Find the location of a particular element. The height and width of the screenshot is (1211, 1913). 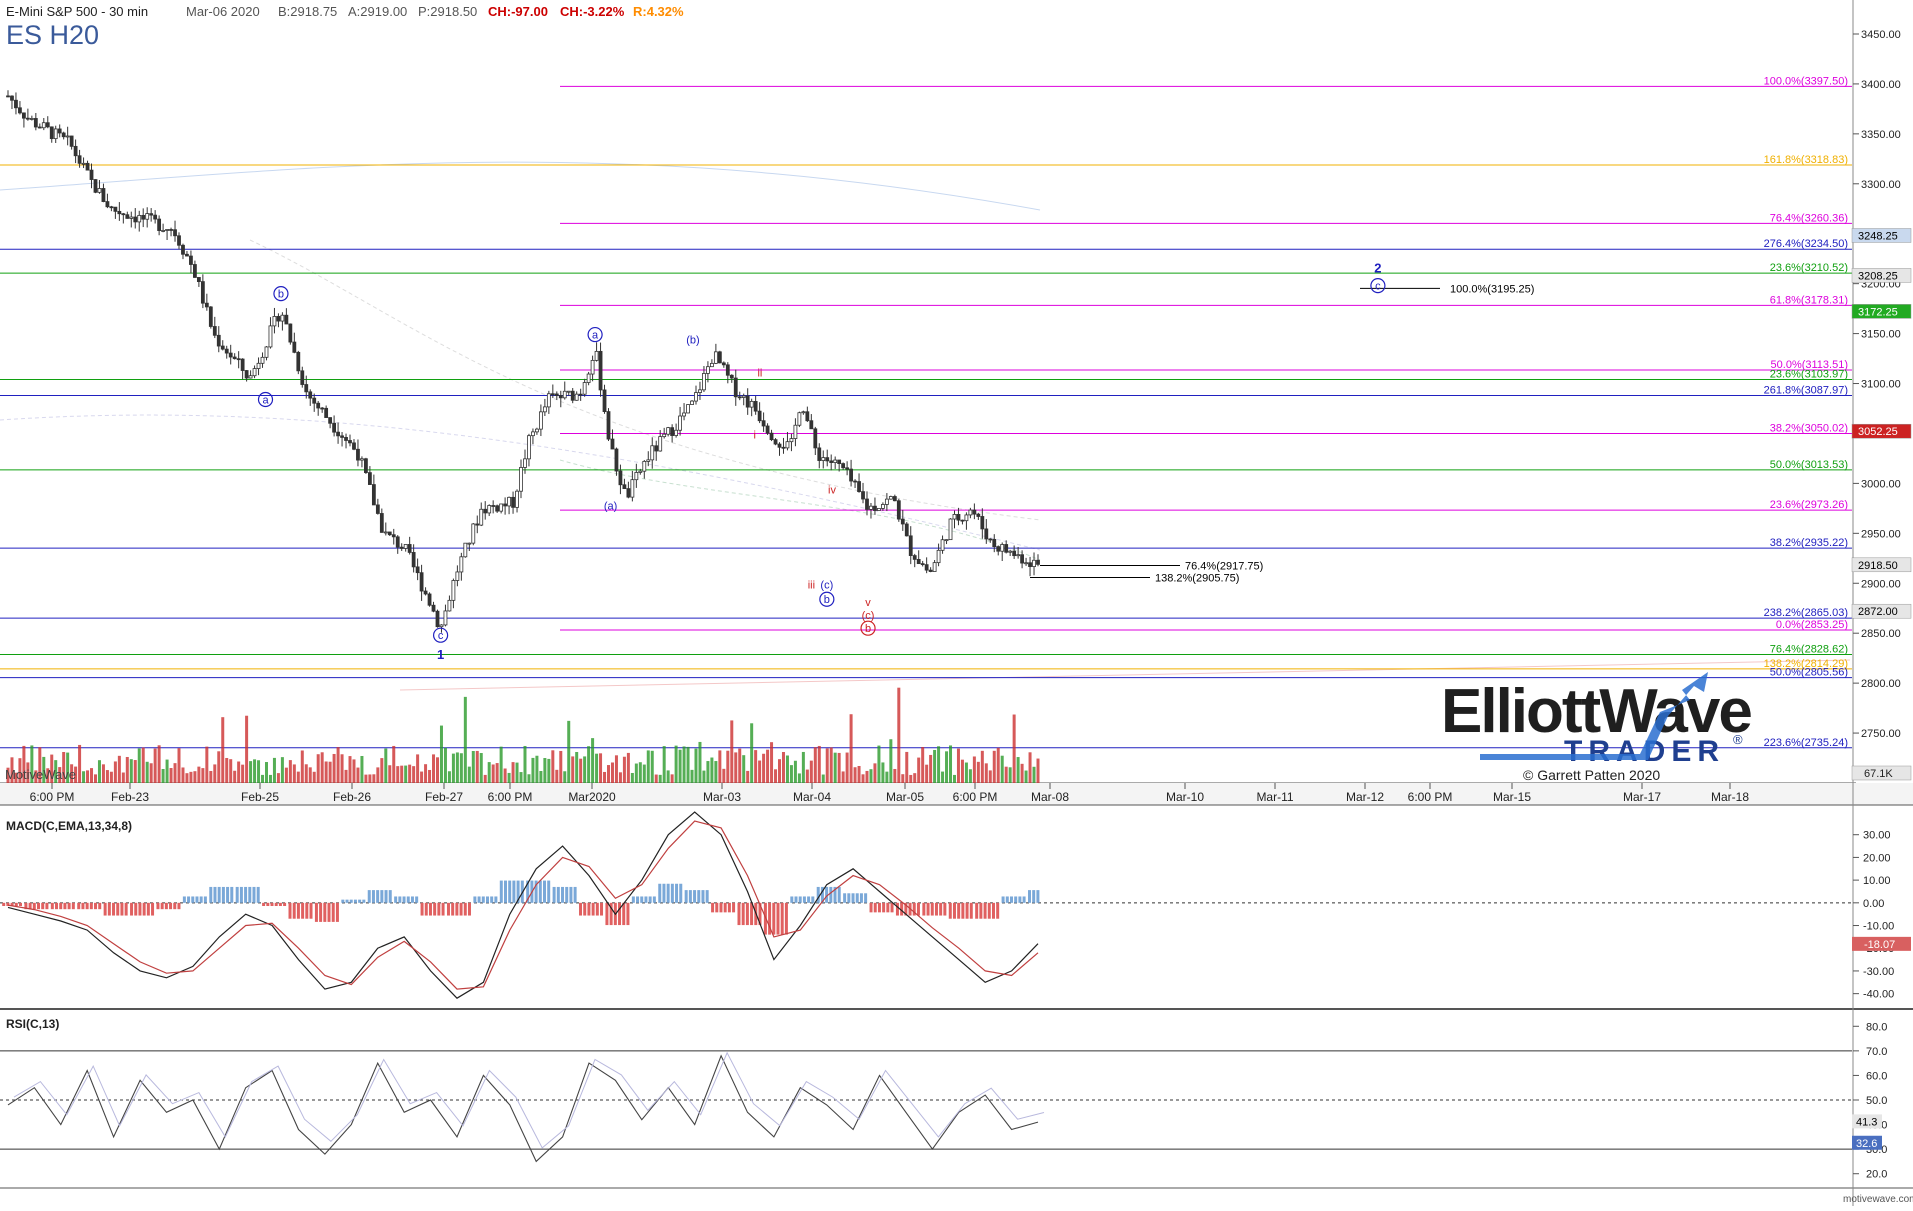

price-badge-label: 2918.50 is located at coordinates (1878, 566).